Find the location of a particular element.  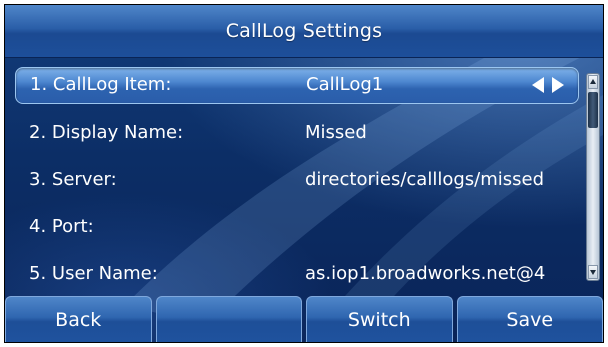

scroll-down-button is located at coordinates (593, 272).